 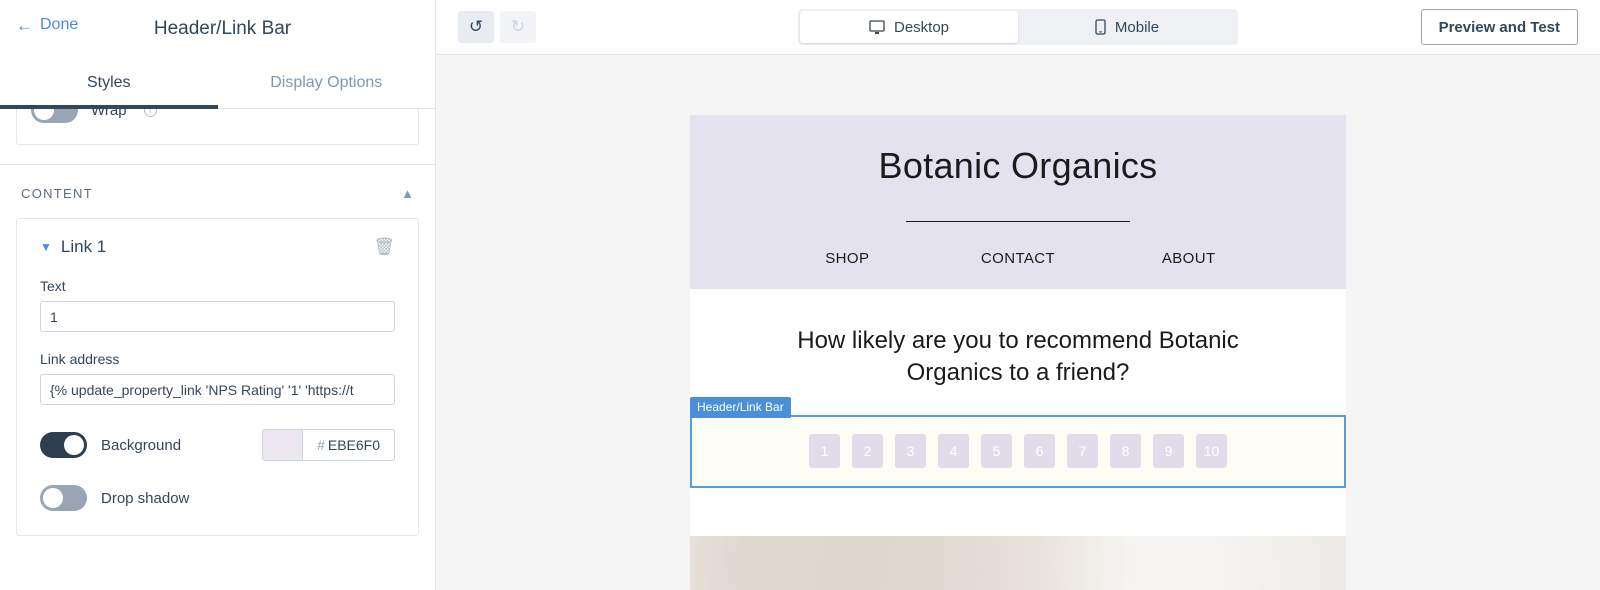 What do you see at coordinates (407, 193) in the screenshot?
I see `chevron-up-icon: ▲` at bounding box center [407, 193].